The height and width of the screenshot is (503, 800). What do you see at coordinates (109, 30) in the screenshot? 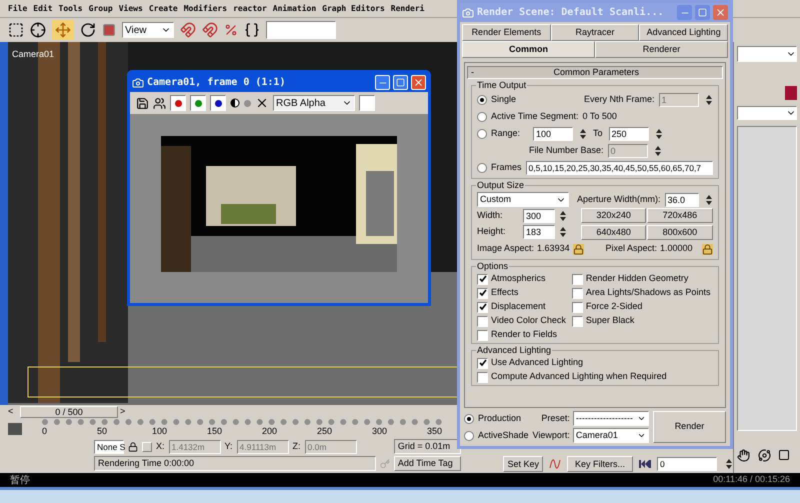
I see `scale-icon` at bounding box center [109, 30].